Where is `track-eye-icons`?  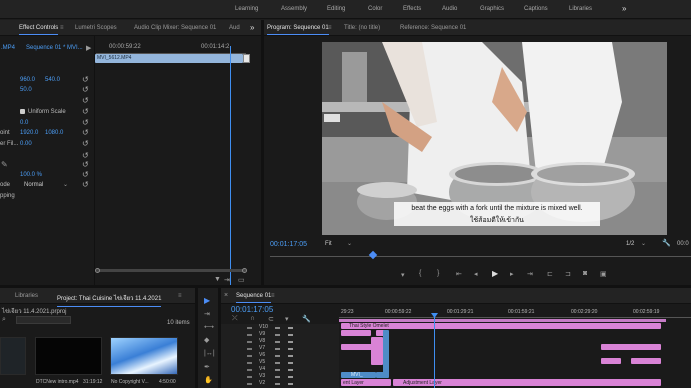 track-eye-icons is located at coordinates (290, 355).